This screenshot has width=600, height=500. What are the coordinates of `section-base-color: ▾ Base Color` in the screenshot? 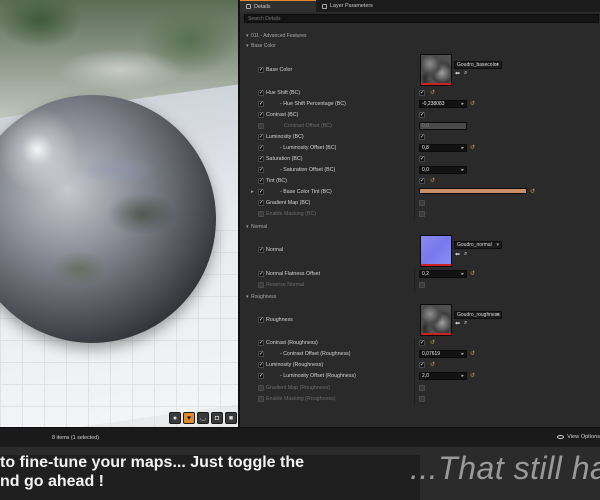 It's located at (420, 46).